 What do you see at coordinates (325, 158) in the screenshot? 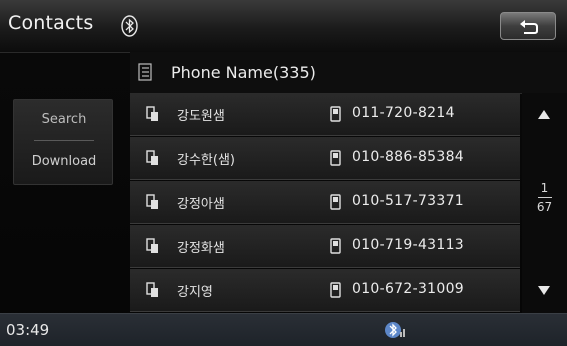
I see `contact-row: 강수한(샘) 010-886-85384` at bounding box center [325, 158].